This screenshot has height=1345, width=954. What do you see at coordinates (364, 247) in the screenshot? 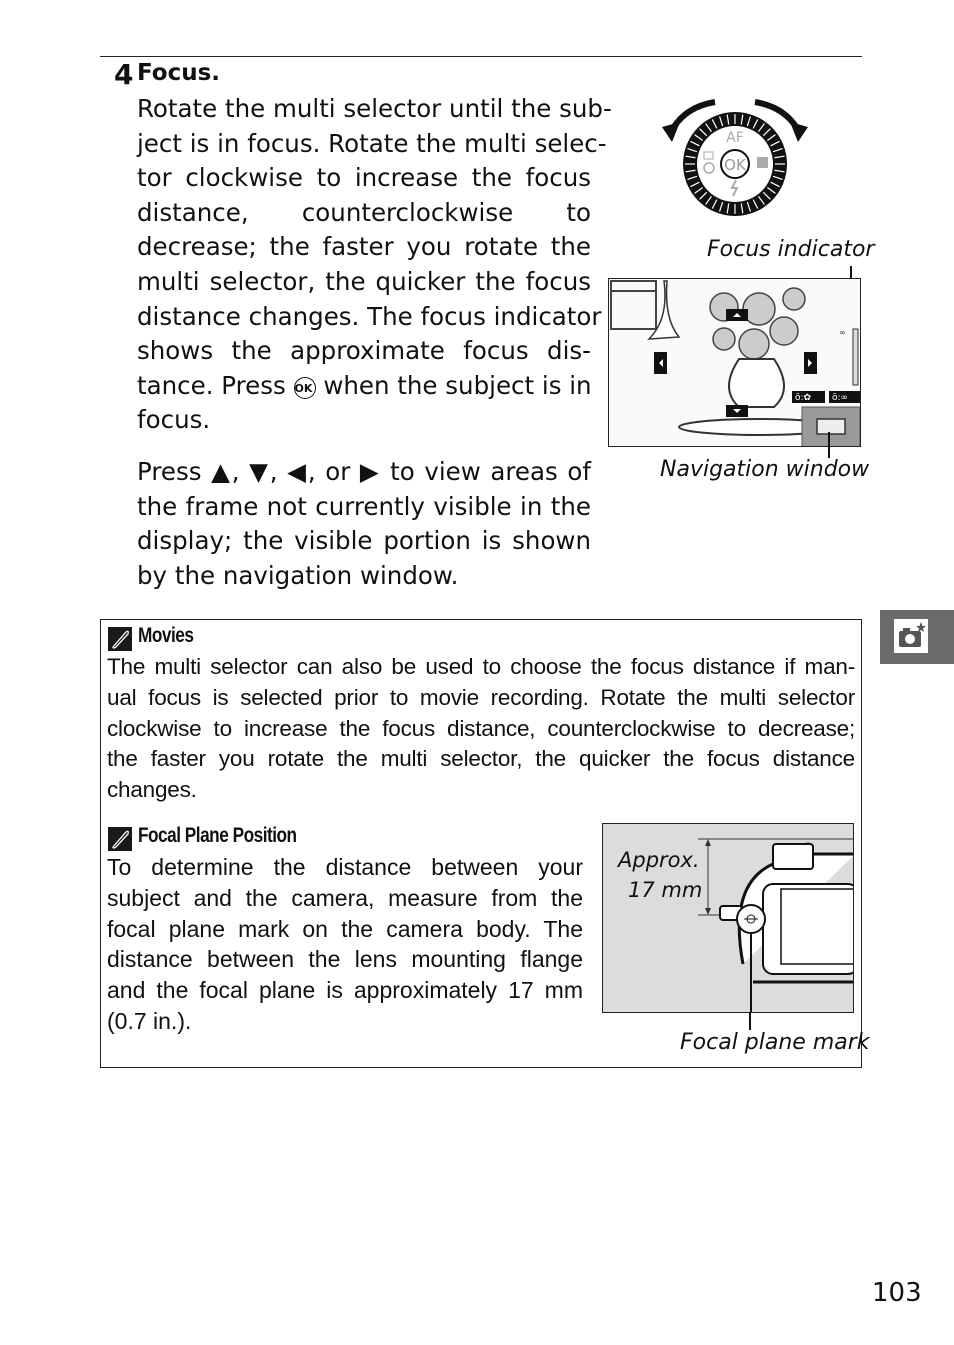
I see `text-line: decrease; the faster you rotate the` at bounding box center [364, 247].